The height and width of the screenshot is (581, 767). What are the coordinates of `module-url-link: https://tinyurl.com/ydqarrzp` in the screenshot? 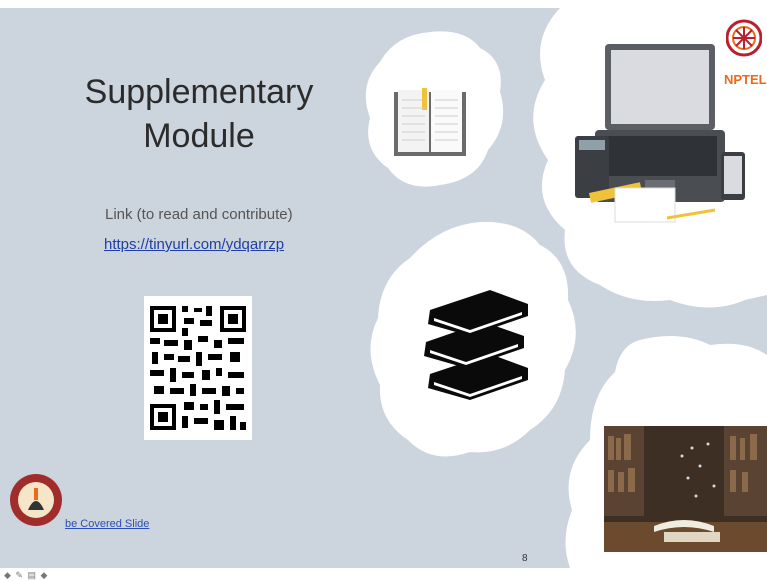 It's located at (194, 244).